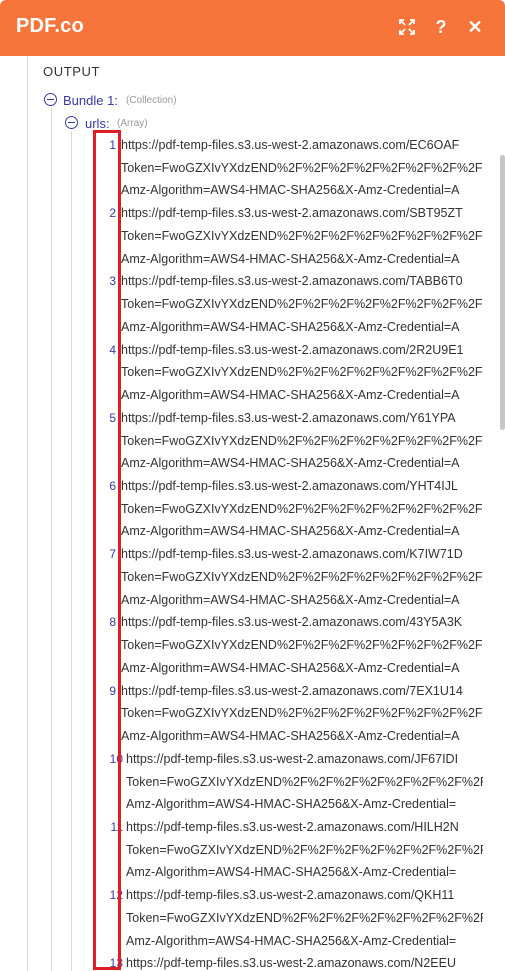  Describe the element at coordinates (50, 26) in the screenshot. I see `module-title: PDF.co` at that location.